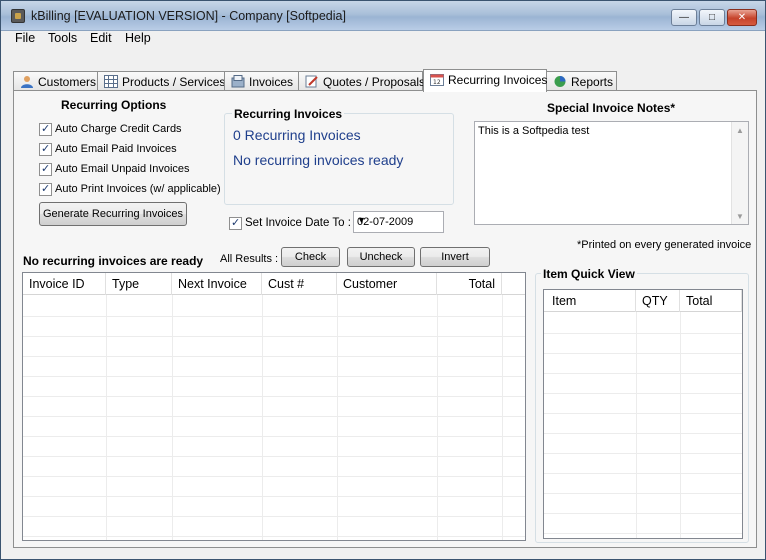 The height and width of the screenshot is (560, 766). Describe the element at coordinates (114, 105) in the screenshot. I see `recurring-options-heading: Recurring Options` at that location.